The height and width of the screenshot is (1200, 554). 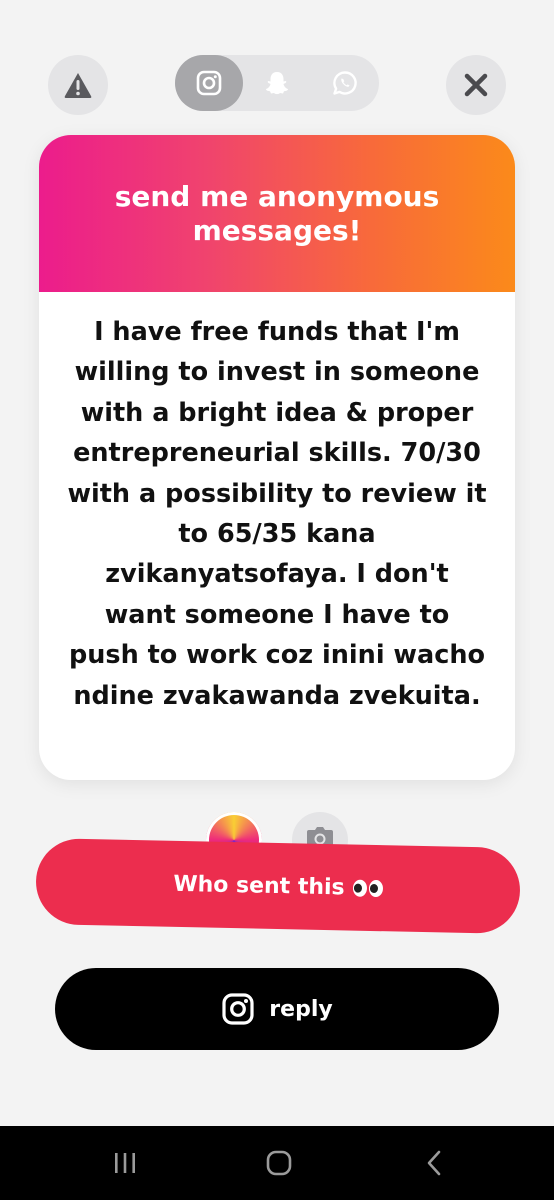 I want to click on warning-icon, so click(x=78, y=85).